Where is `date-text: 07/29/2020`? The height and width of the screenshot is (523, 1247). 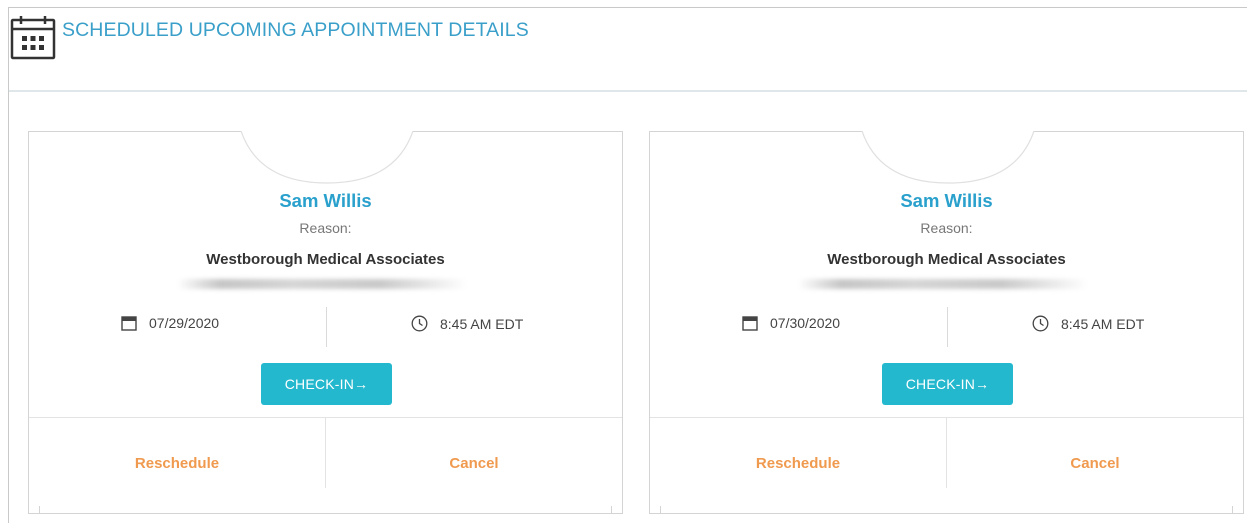
date-text: 07/29/2020 is located at coordinates (184, 323).